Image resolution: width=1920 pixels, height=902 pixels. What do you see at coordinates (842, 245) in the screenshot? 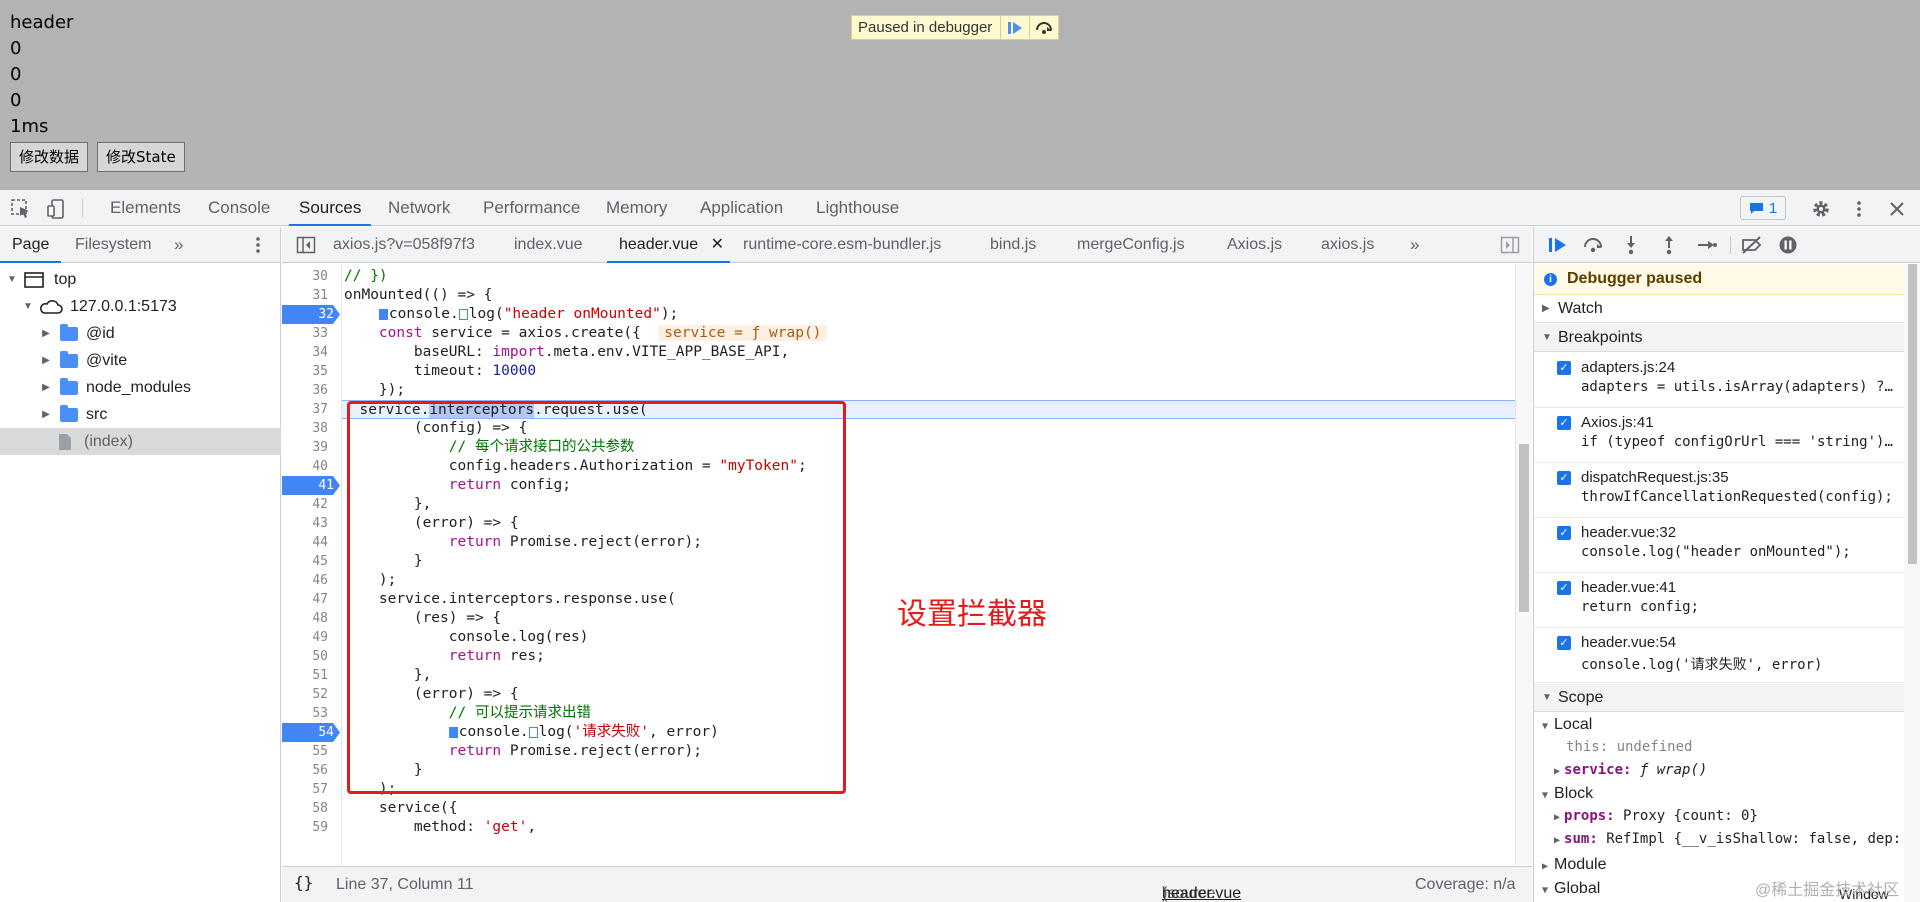
I see `editor-tab: runtime-core.esm-bundler.js` at bounding box center [842, 245].